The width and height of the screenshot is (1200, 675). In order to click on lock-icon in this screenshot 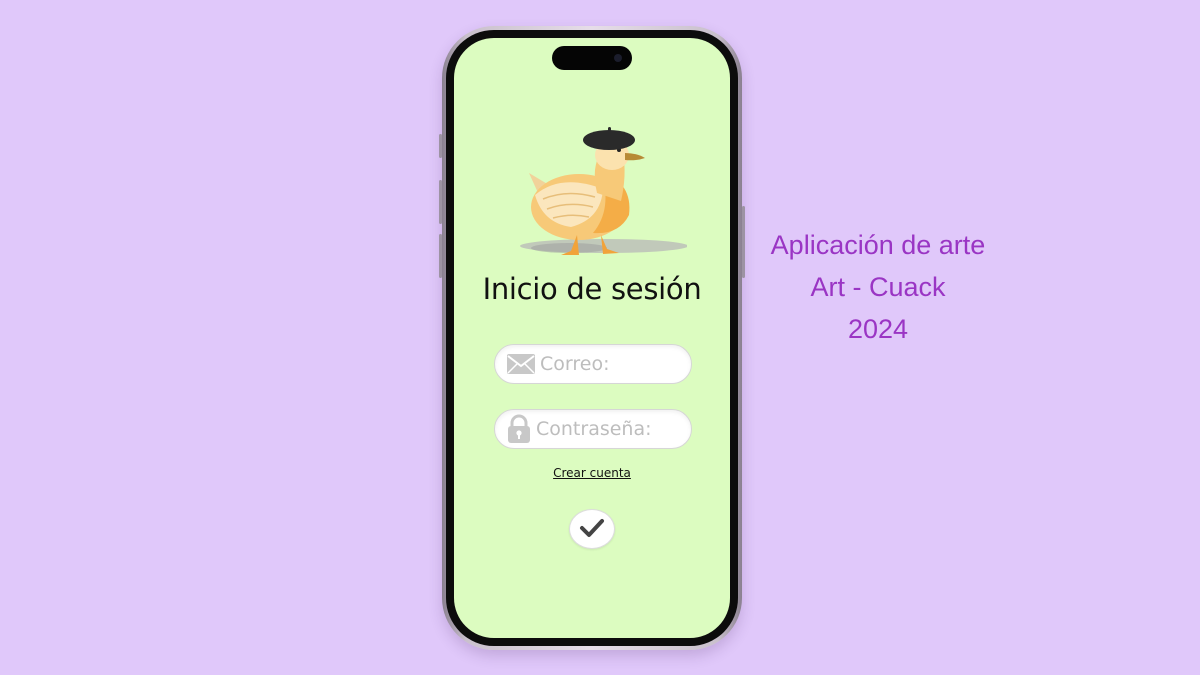, I will do `click(519, 429)`.